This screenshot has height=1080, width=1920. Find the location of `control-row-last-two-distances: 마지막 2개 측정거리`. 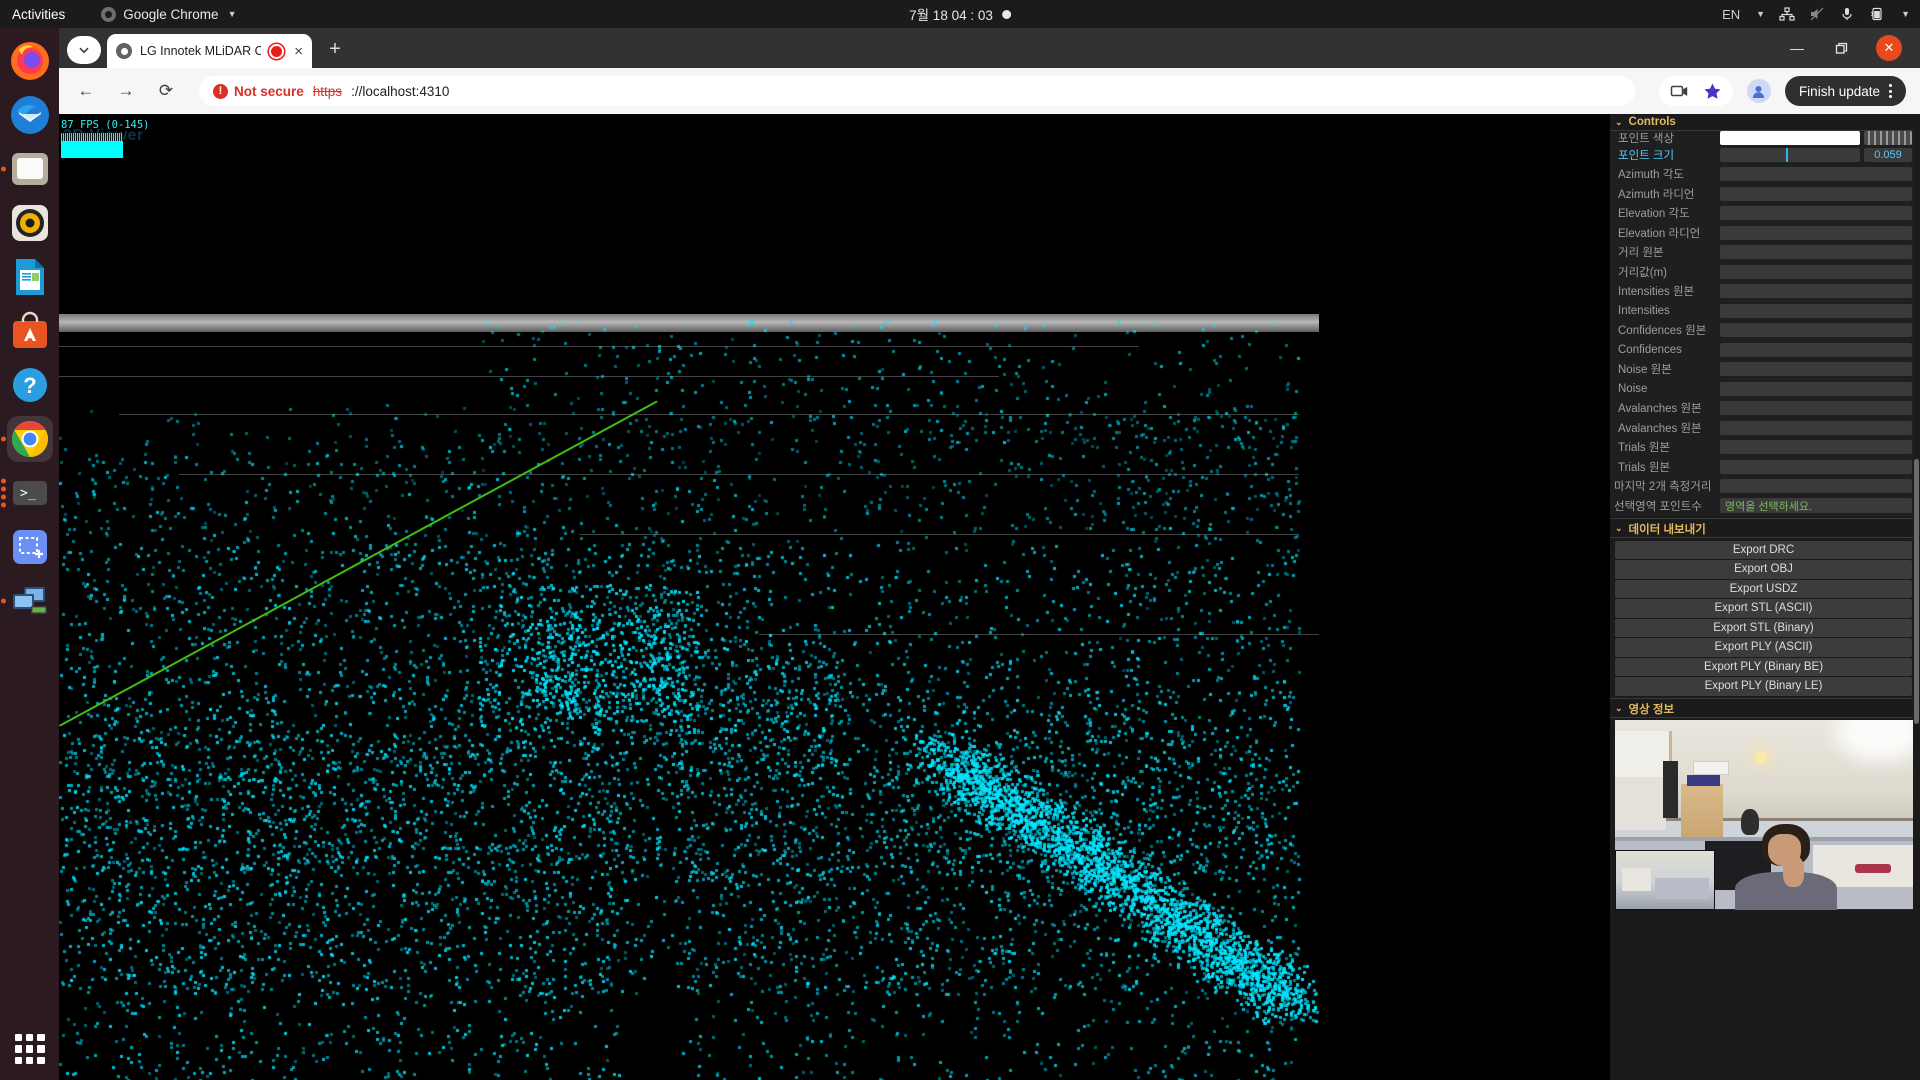

control-row-last-two-distances: 마지막 2개 측정거리 is located at coordinates (1765, 487).